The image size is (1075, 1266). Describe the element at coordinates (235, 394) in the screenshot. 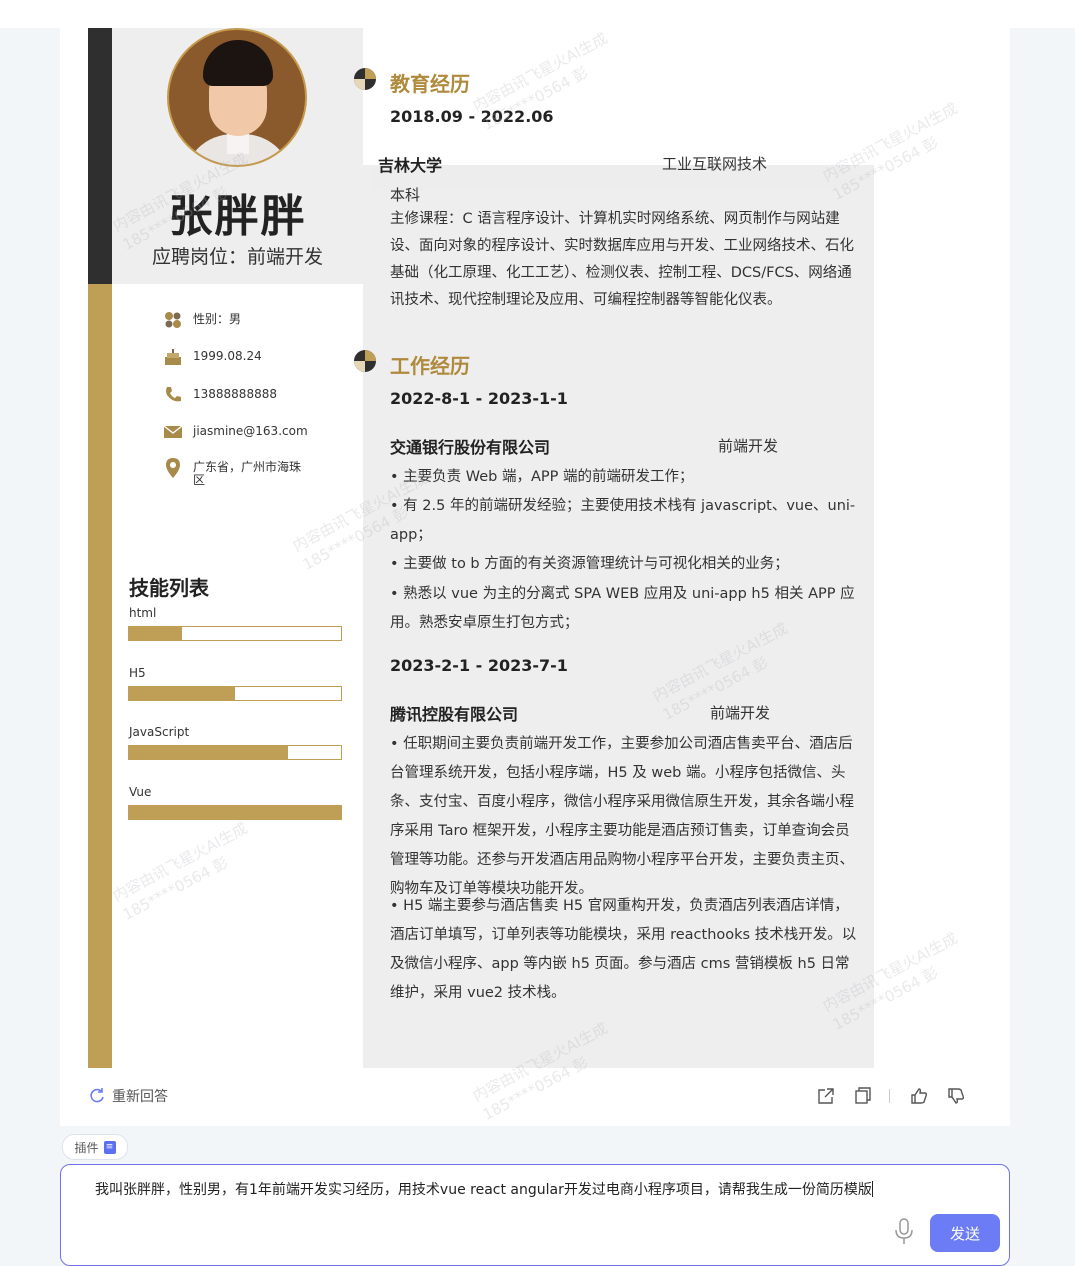

I see `info-text: 13888888888` at that location.